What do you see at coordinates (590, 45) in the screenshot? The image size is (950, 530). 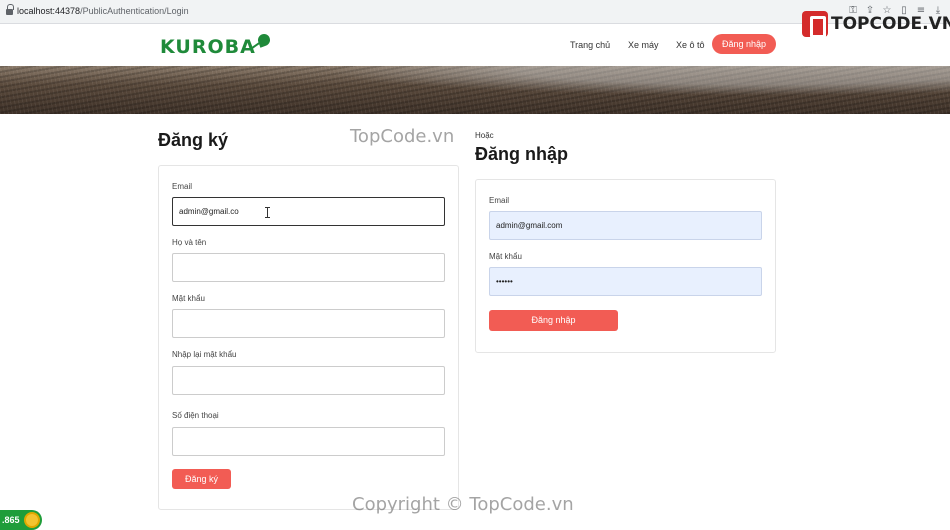 I see `nav-home: Trang chủ` at bounding box center [590, 45].